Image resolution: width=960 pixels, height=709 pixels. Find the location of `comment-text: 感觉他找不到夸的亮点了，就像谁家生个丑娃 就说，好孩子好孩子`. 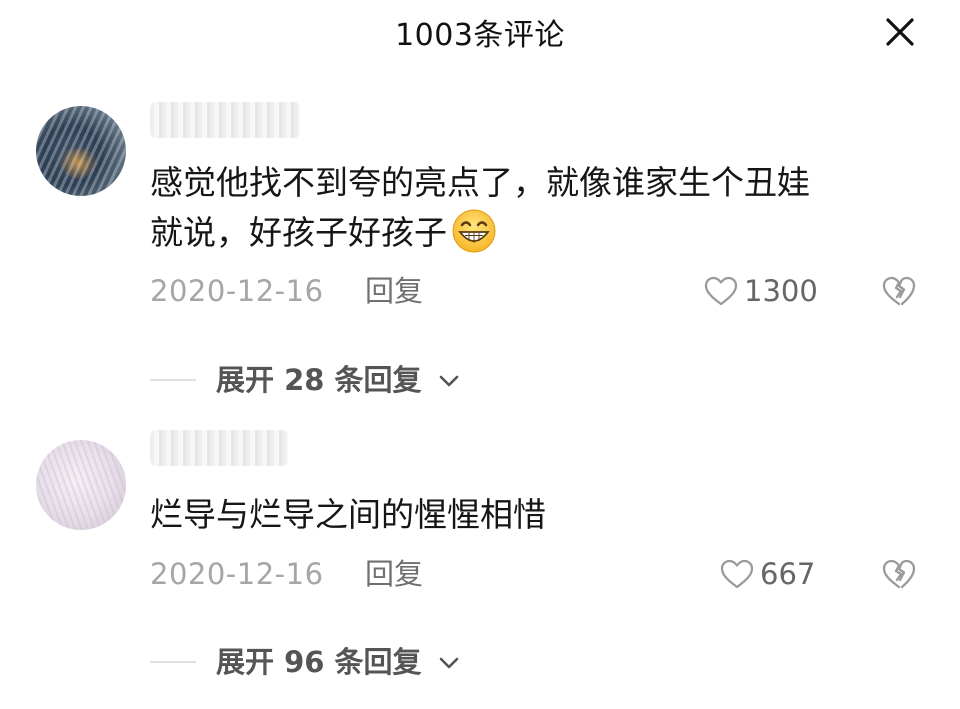

comment-text: 感觉他找不到夸的亮点了，就像谁家生个丑娃 就说，好孩子好孩子 is located at coordinates (530, 208).